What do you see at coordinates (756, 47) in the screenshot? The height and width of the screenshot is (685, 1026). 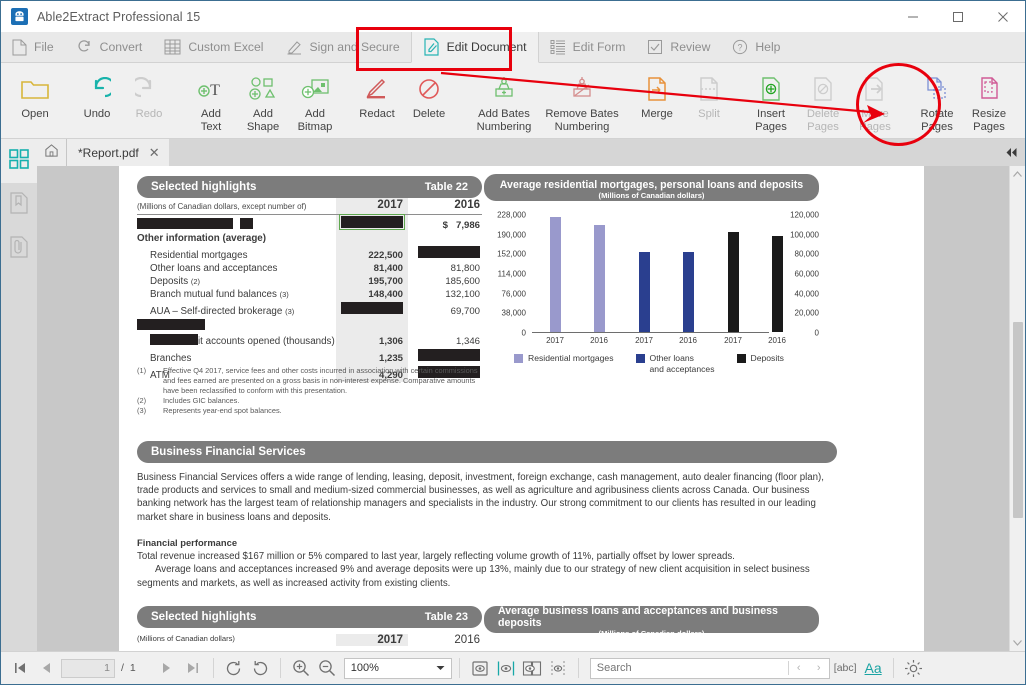 I see `menu-item-help: ? Help` at bounding box center [756, 47].